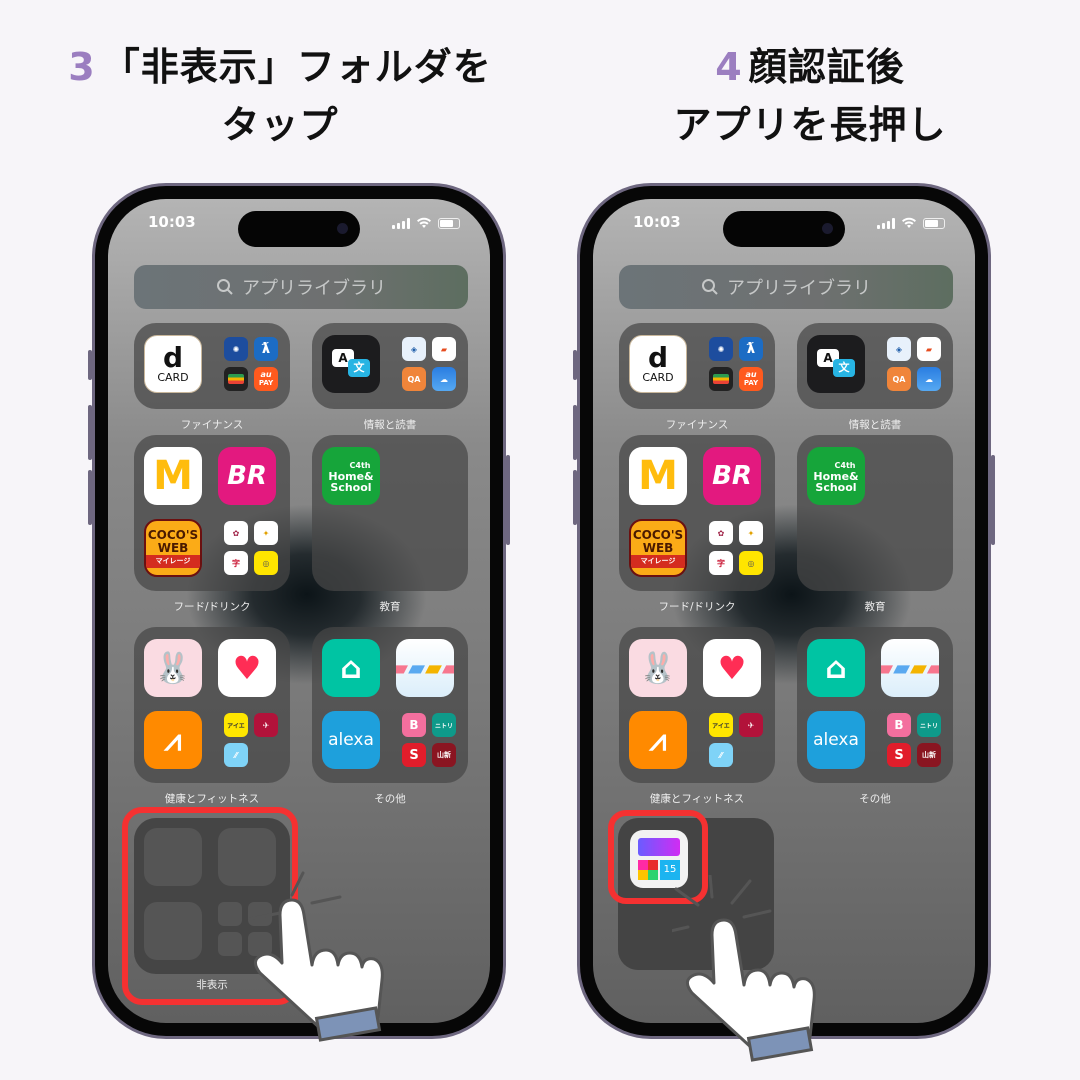 The width and height of the screenshot is (1080, 1080). What do you see at coordinates (810, 96) in the screenshot?
I see `step-4-heading: 4 顔認証後 アプリを長押し` at bounding box center [810, 96].